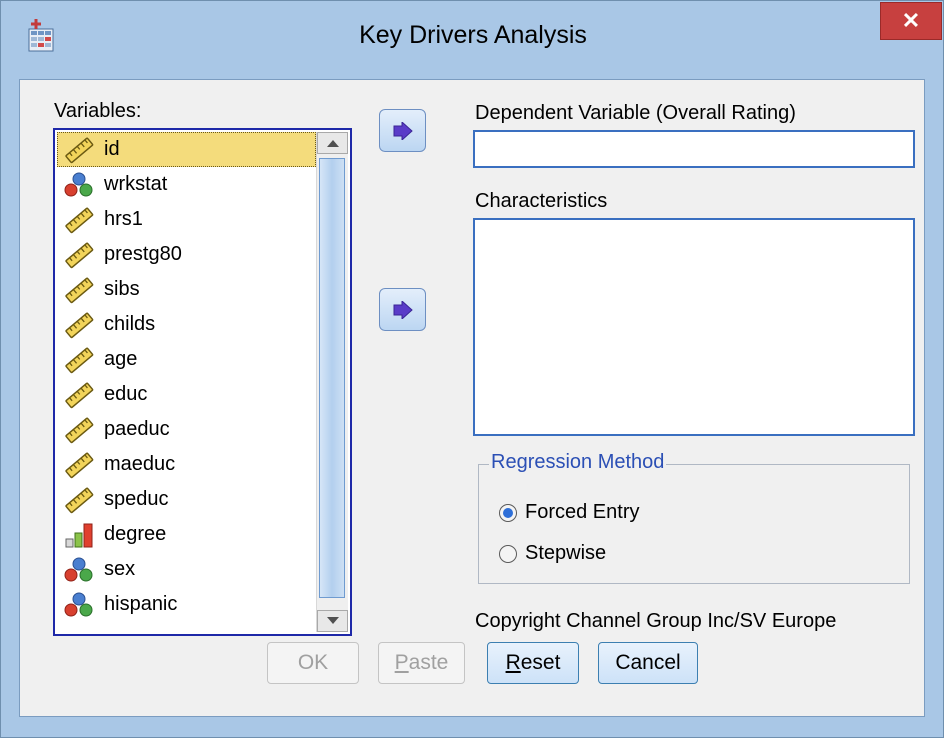  Describe the element at coordinates (578, 462) in the screenshot. I see `regression-method-legend: Regression Method` at that location.